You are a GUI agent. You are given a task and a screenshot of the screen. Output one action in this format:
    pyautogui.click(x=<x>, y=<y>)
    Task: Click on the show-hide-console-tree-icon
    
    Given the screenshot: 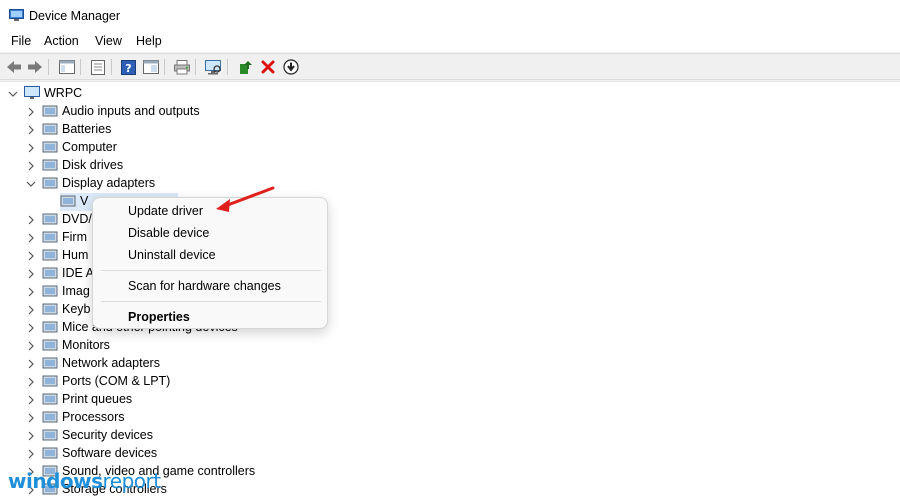 What is the action you would take?
    pyautogui.click(x=66, y=67)
    